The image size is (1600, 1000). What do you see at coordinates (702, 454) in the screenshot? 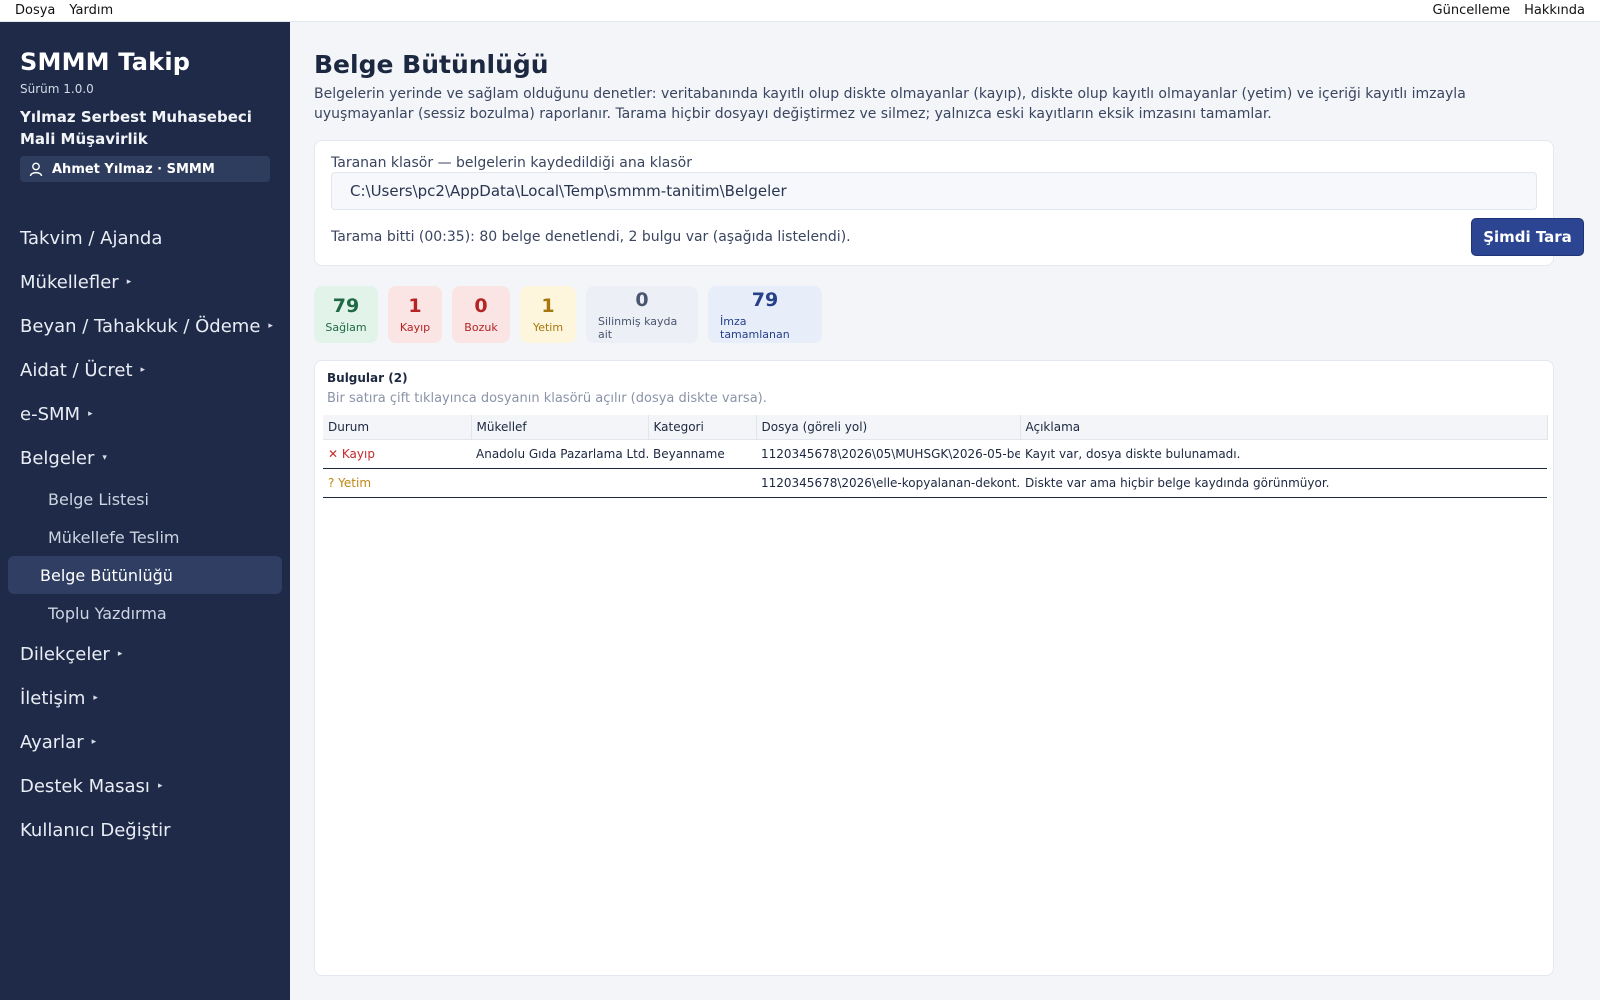
I see `cell-category: Beyanname` at bounding box center [702, 454].